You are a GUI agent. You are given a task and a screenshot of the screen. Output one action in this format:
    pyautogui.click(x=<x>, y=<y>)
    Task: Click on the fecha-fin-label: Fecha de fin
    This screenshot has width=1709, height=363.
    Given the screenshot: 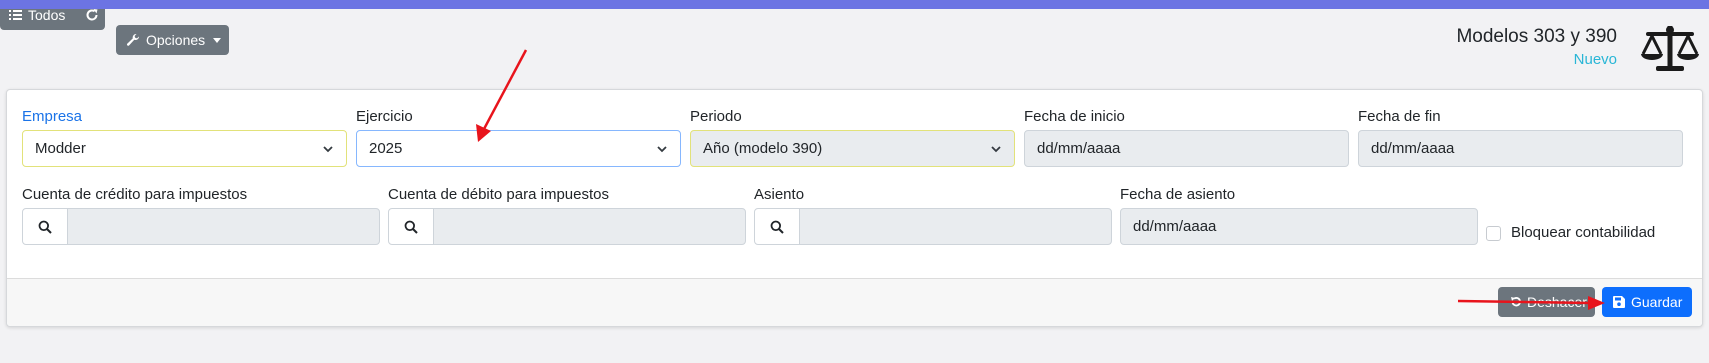 What is the action you would take?
    pyautogui.click(x=1399, y=116)
    